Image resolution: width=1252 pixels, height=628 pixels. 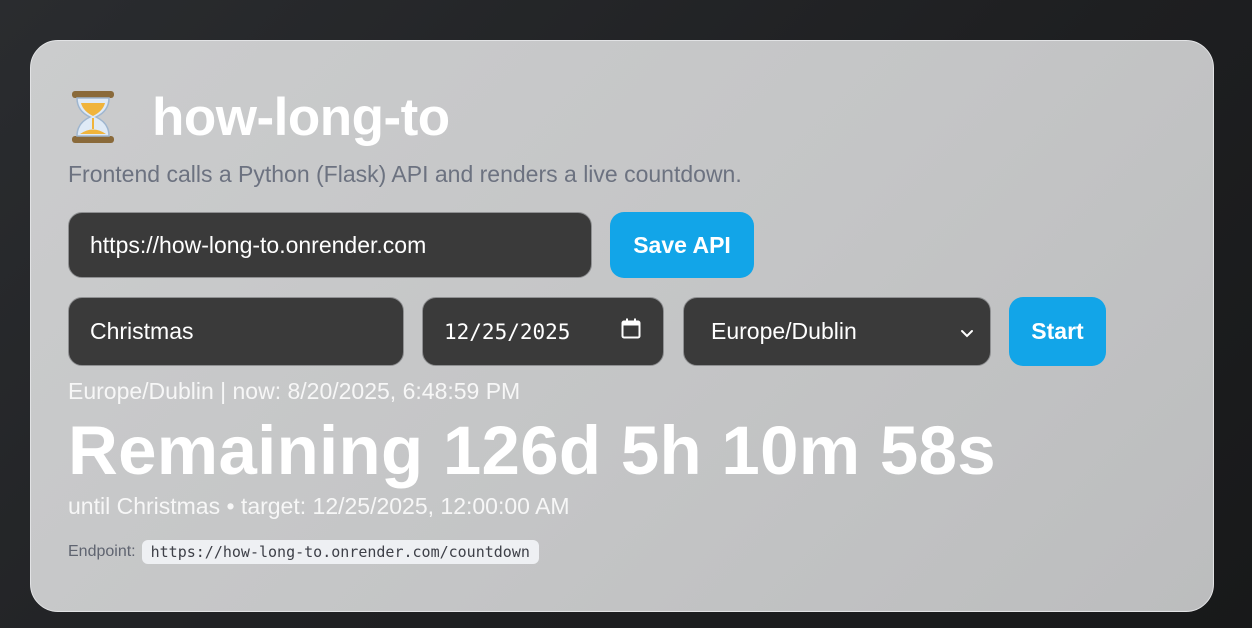 What do you see at coordinates (301, 117) in the screenshot?
I see `app-title: how-long-to` at bounding box center [301, 117].